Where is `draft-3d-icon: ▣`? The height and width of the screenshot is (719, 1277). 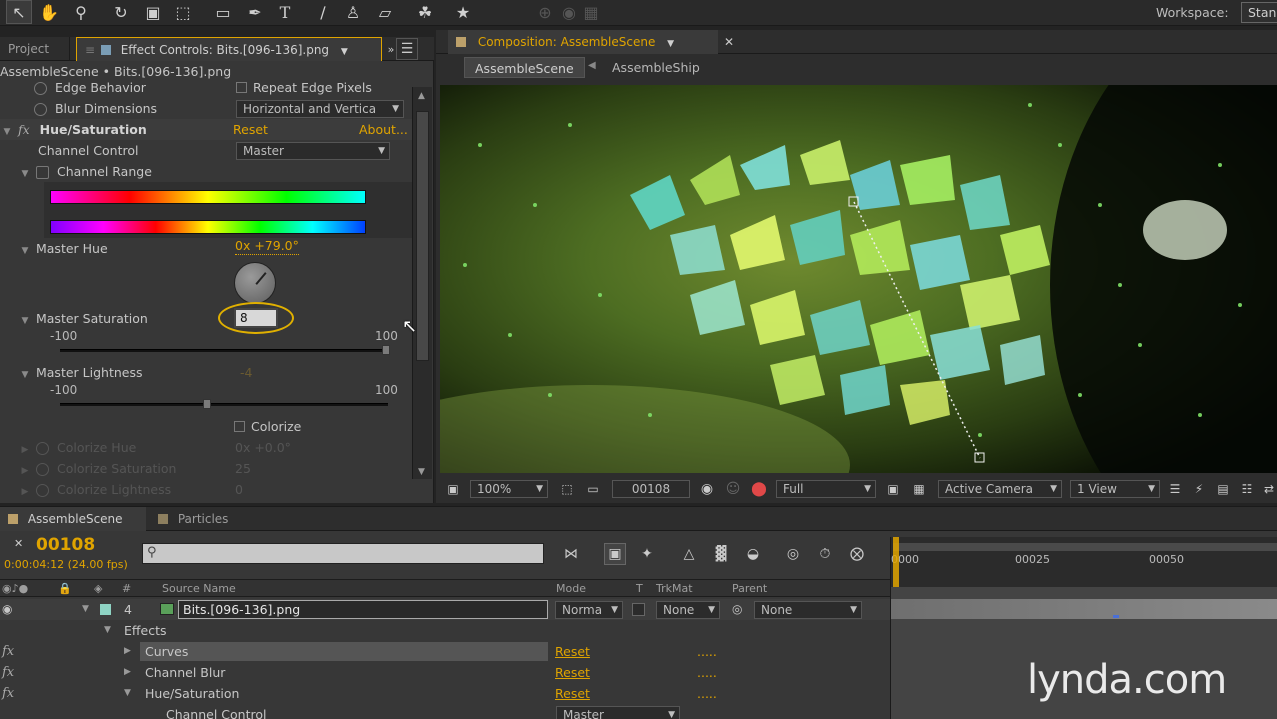
draft-3d-icon: ▣ is located at coordinates (615, 554).